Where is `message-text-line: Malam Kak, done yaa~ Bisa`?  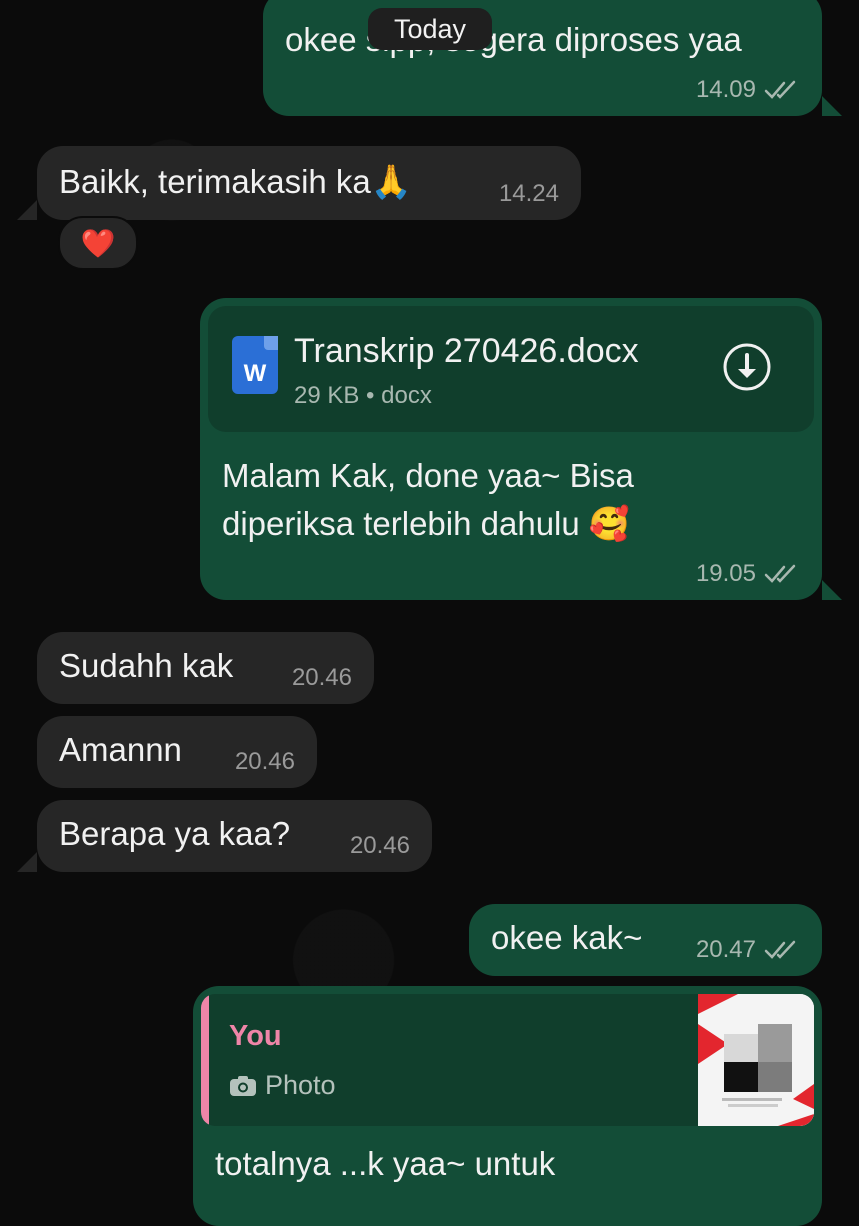
message-text-line: Malam Kak, done yaa~ Bisa is located at coordinates (428, 475).